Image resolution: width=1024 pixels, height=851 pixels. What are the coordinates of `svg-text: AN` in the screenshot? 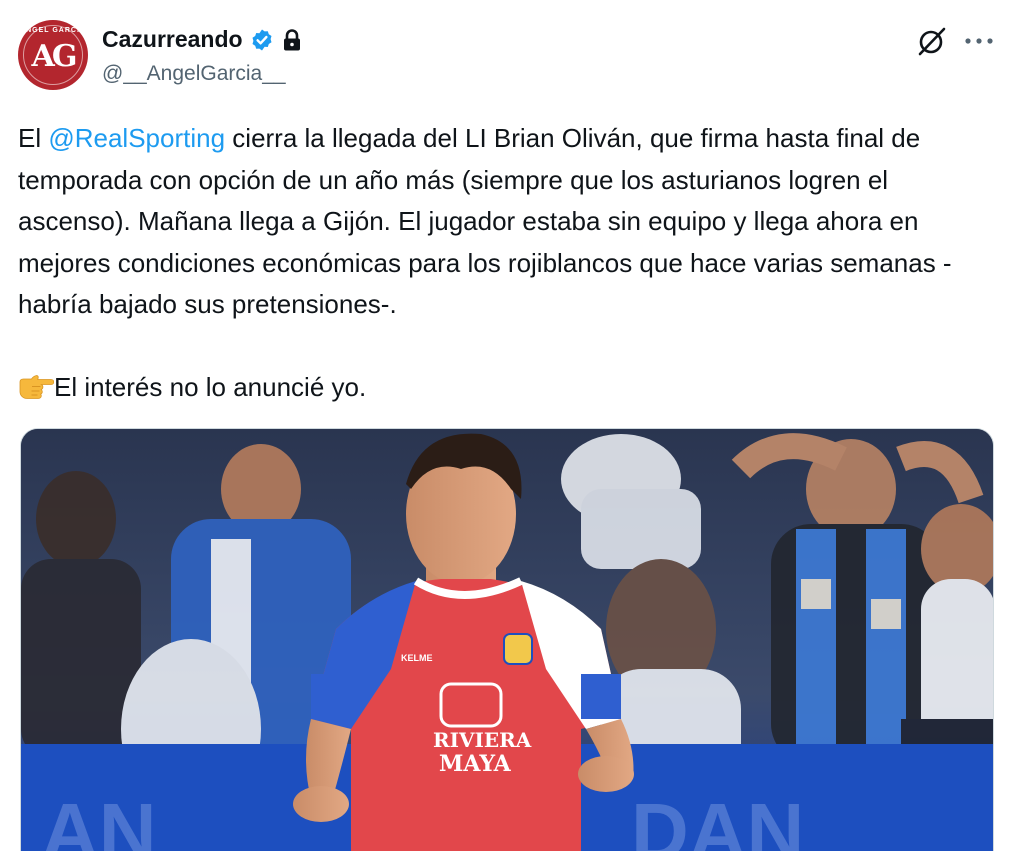 It's located at (99, 819).